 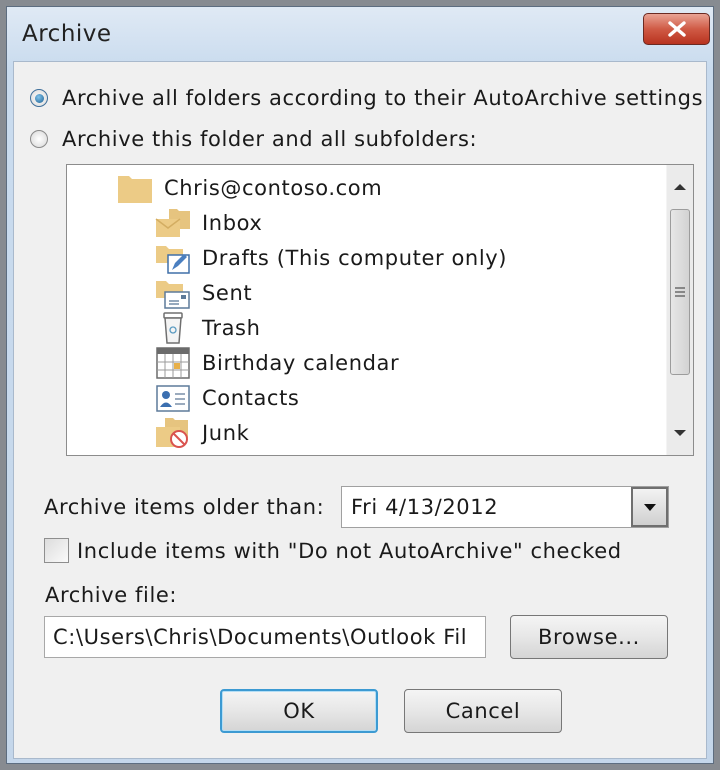 I want to click on window-title: Archive, so click(x=67, y=34).